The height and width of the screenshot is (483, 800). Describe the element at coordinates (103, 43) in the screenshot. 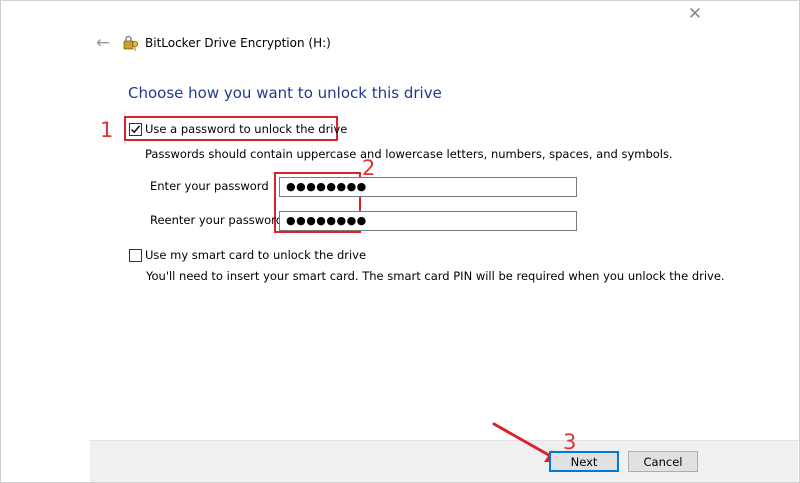

I see `back-arrow-icon: ←` at that location.